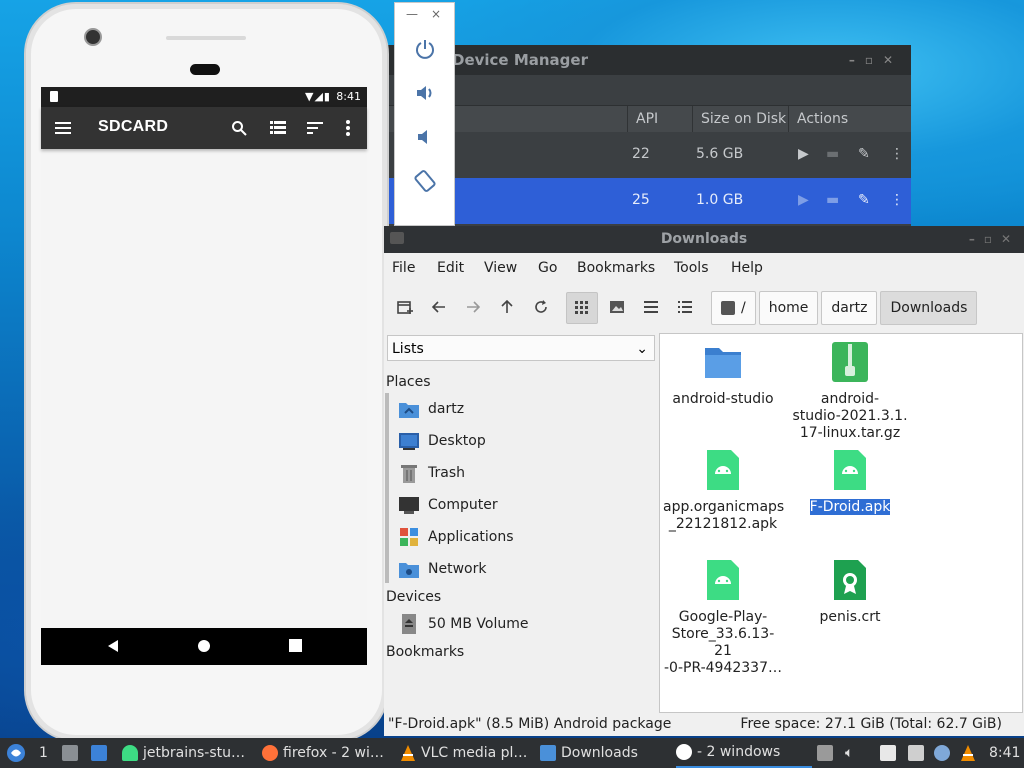  Describe the element at coordinates (431, 409) in the screenshot. I see `sidebar-item-dartz: dartz` at that location.